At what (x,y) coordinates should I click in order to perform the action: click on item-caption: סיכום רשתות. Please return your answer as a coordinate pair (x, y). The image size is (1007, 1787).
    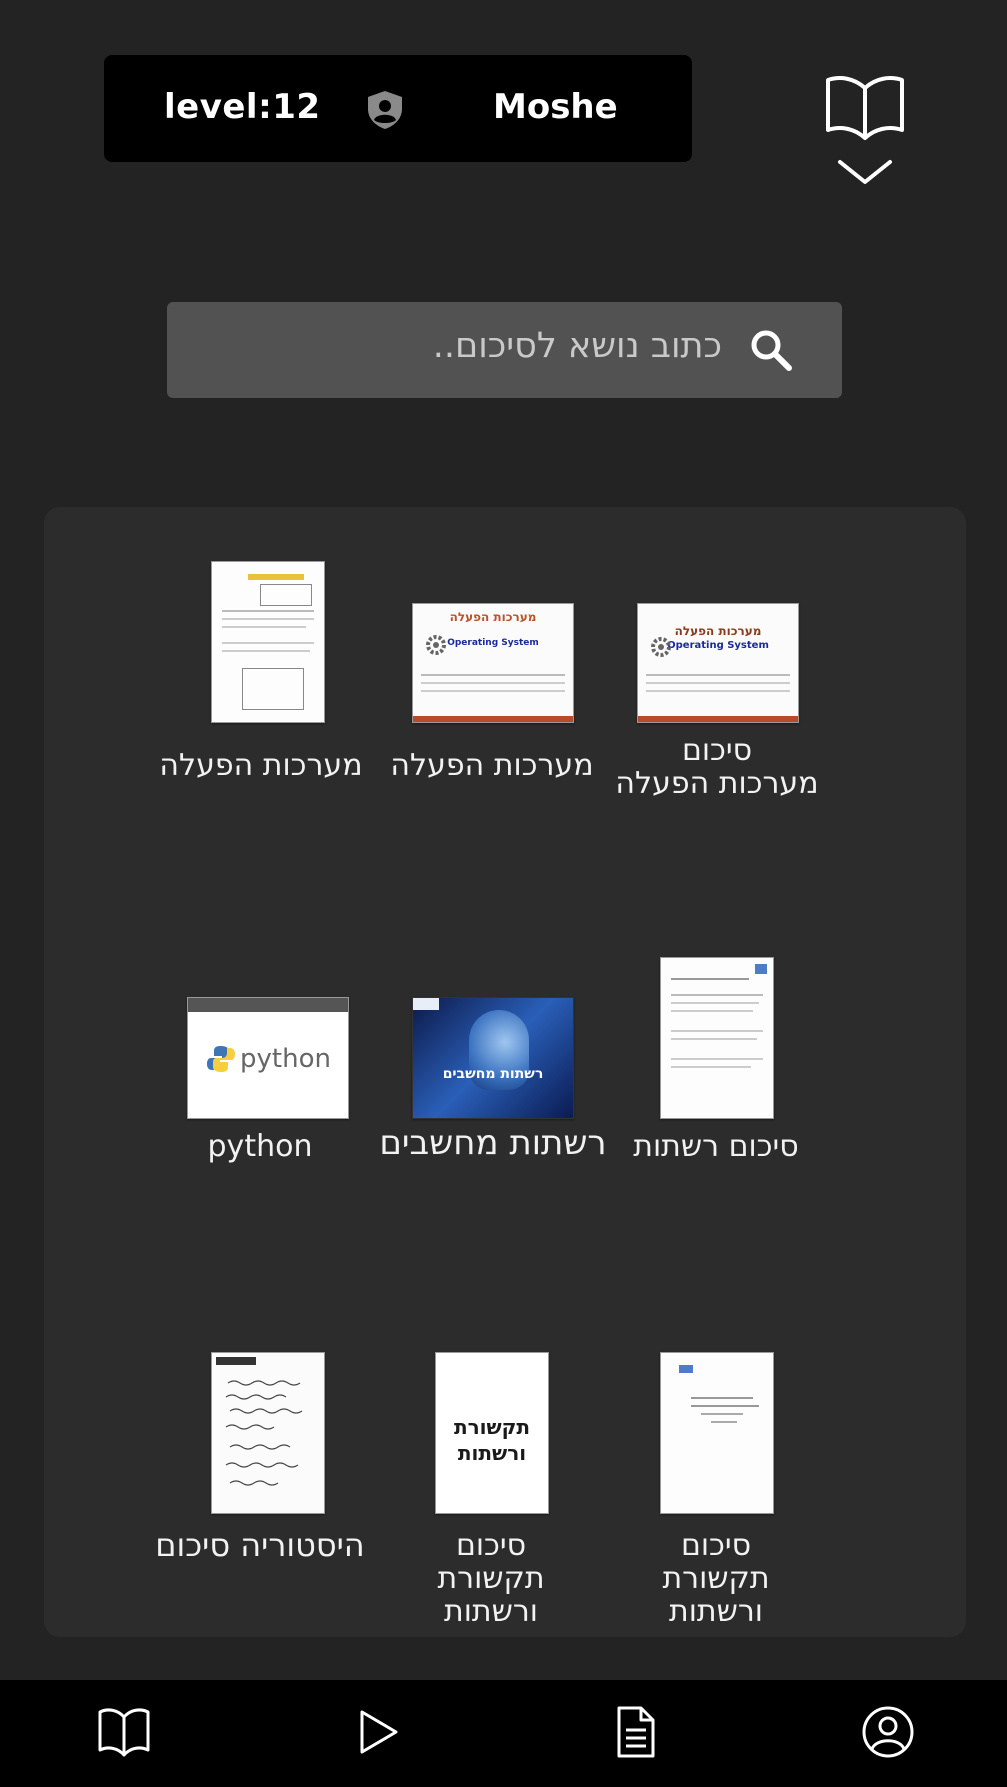
    Looking at the image, I should click on (716, 1146).